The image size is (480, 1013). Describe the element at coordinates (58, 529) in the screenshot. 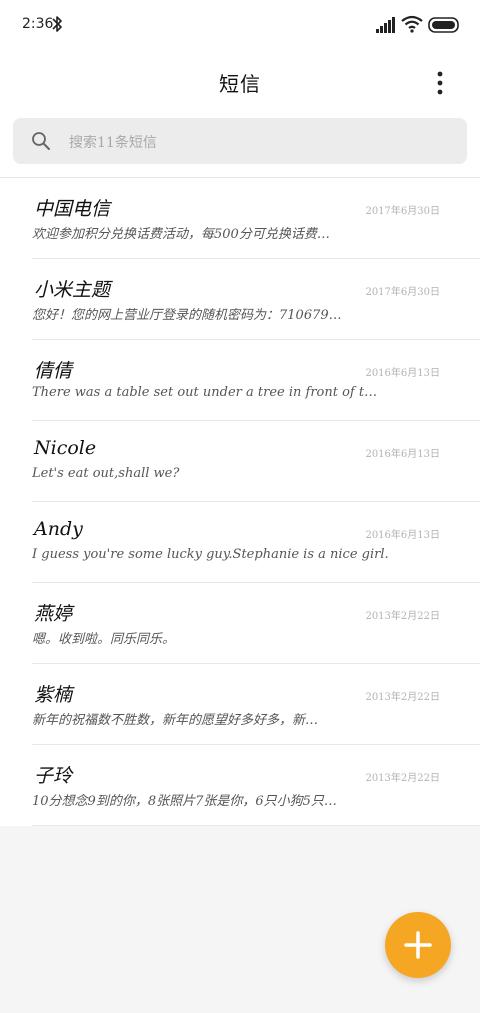

I see `contact-name: Andy` at that location.